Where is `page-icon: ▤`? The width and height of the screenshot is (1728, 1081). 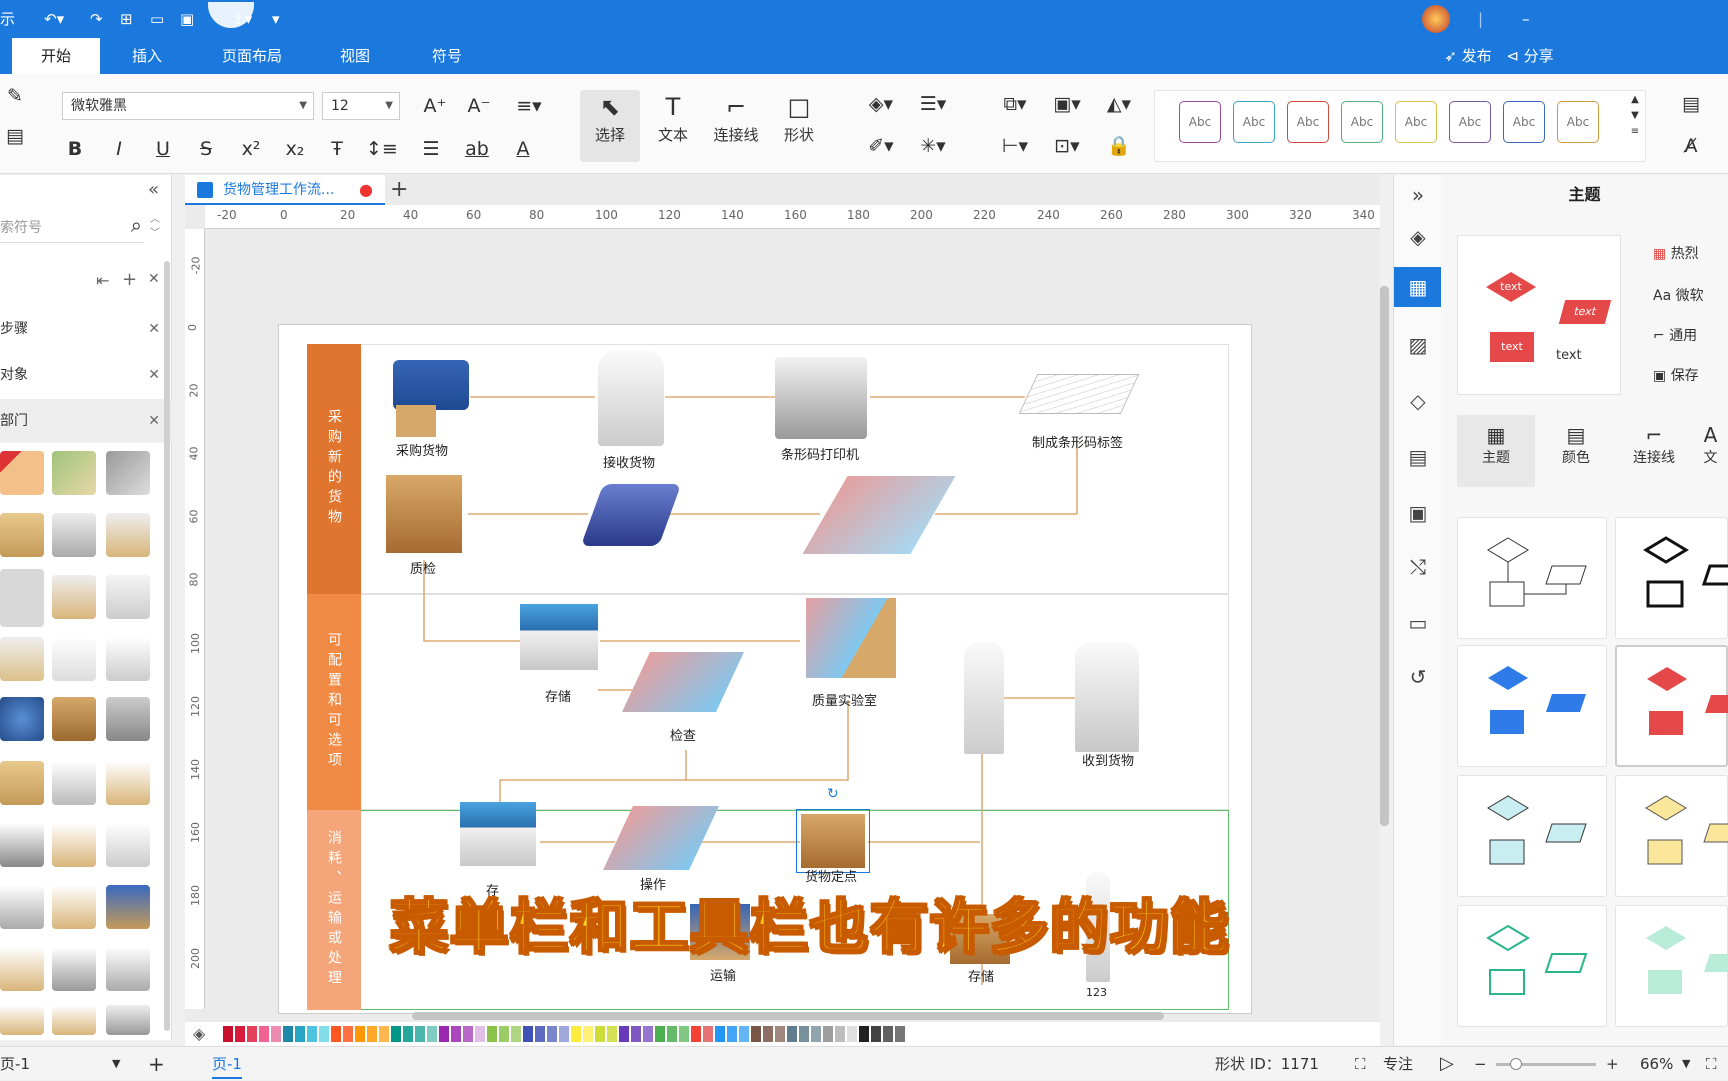 page-icon: ▤ is located at coordinates (1418, 457).